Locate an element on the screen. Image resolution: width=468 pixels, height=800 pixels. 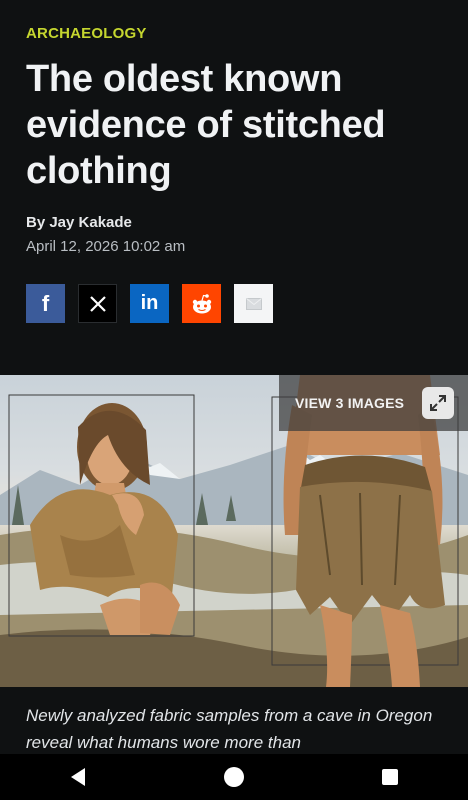
expand-button is located at coordinates (438, 403).